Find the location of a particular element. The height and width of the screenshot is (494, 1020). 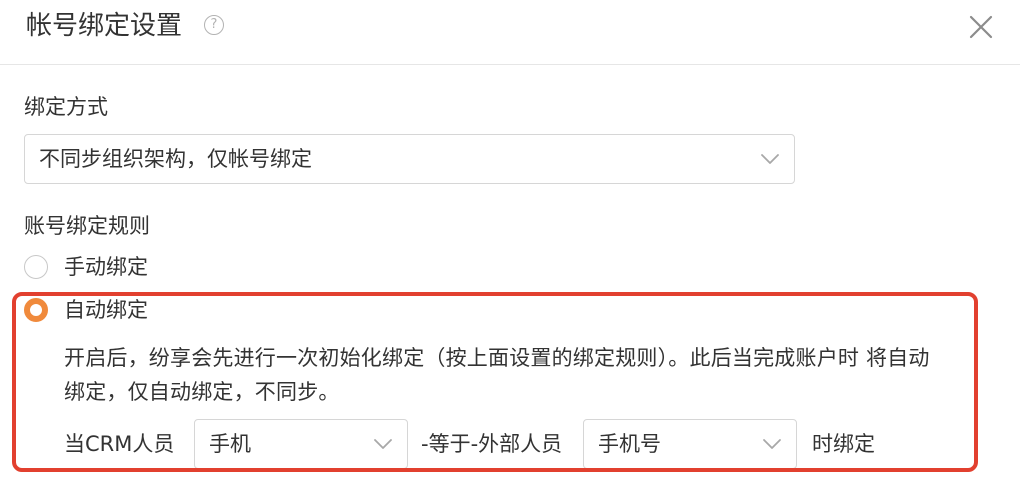

binding-method-label: 绑定方式 is located at coordinates (66, 107).